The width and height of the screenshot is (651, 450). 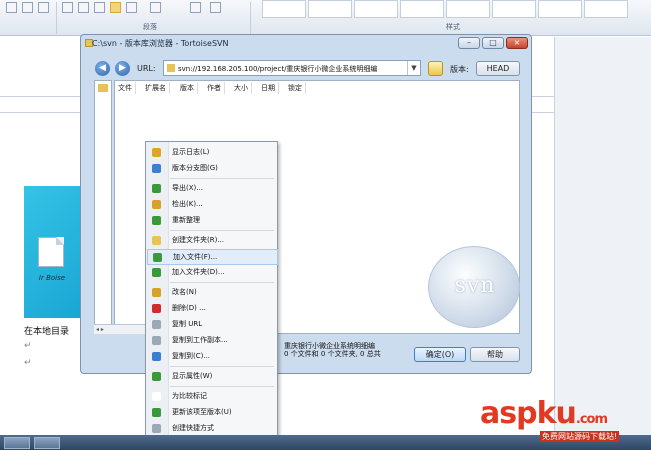 I want to click on menu-item-label: 改名(N), so click(x=184, y=292).